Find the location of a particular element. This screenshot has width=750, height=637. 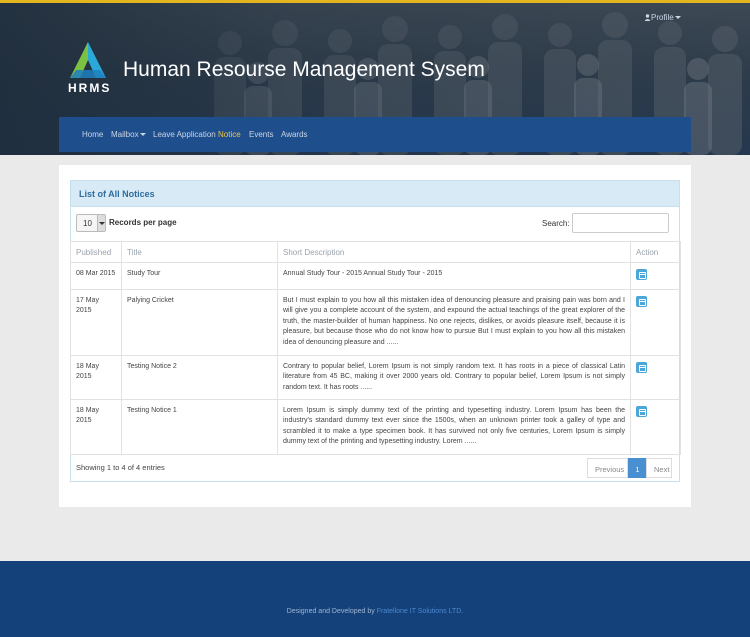

cell-title: Testing Notice 1 is located at coordinates (199, 426).